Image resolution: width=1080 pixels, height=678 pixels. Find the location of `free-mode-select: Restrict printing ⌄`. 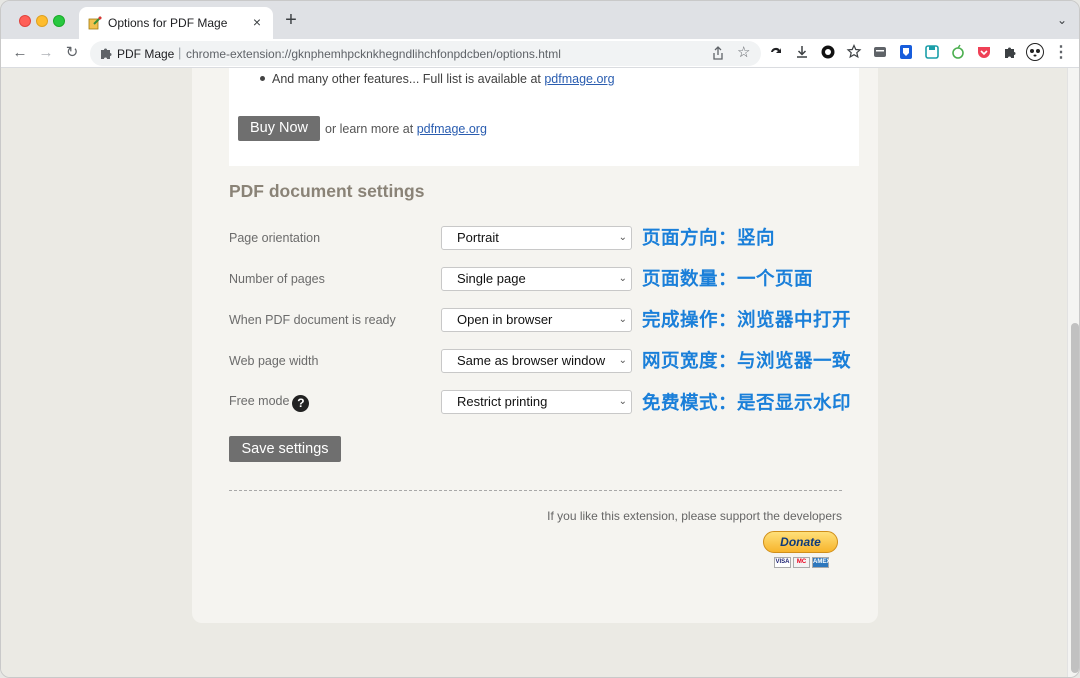

free-mode-select: Restrict printing ⌄ is located at coordinates (536, 402).